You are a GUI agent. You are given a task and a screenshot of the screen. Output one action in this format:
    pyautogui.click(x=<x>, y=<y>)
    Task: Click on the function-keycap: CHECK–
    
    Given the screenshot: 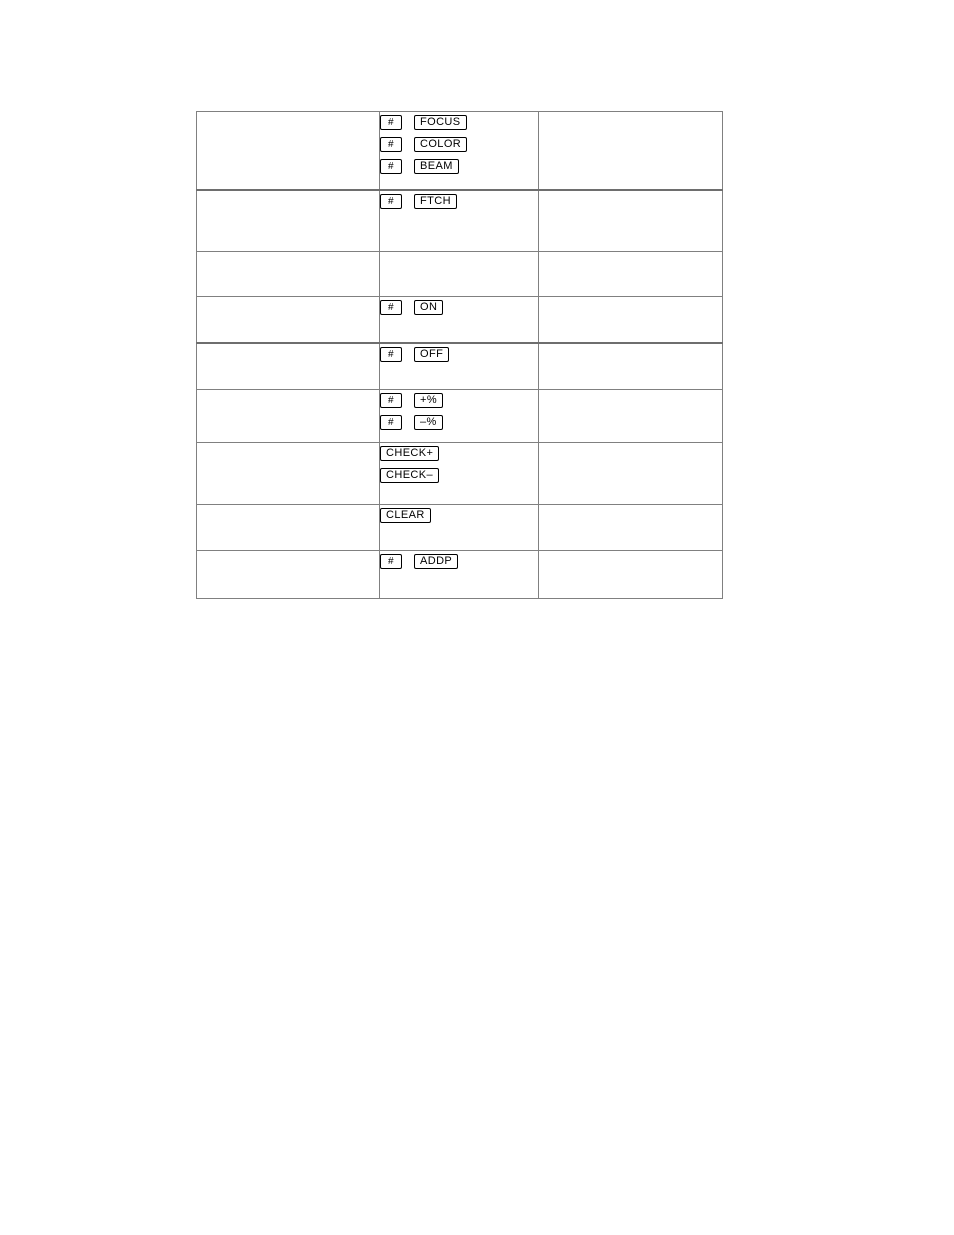 What is the action you would take?
    pyautogui.click(x=410, y=475)
    